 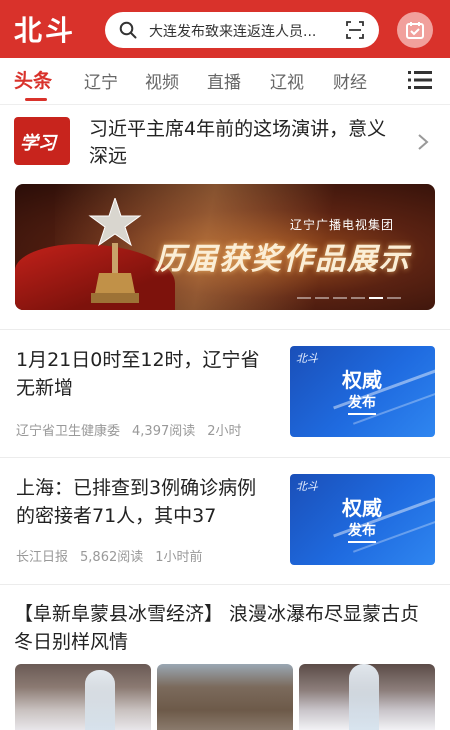 I want to click on news-meta: 辽宁省卫生健康委 4,397阅读 2小时, so click(x=135, y=429).